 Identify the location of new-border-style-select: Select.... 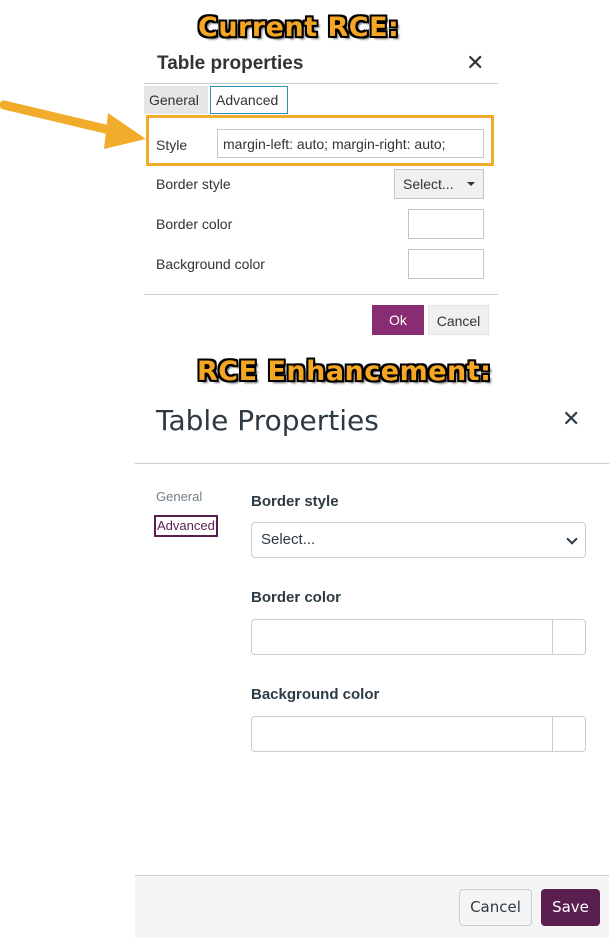
(418, 540).